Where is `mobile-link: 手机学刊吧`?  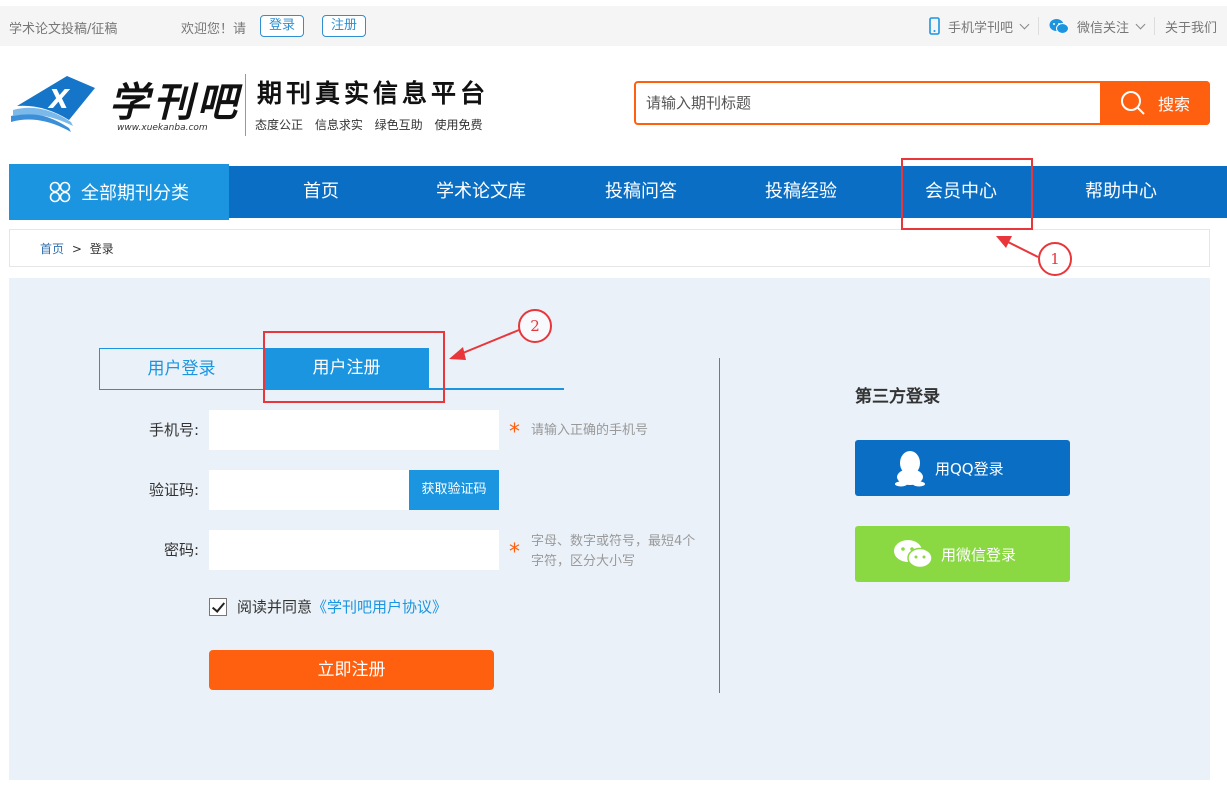
mobile-link: 手机学刊吧 is located at coordinates (978, 26).